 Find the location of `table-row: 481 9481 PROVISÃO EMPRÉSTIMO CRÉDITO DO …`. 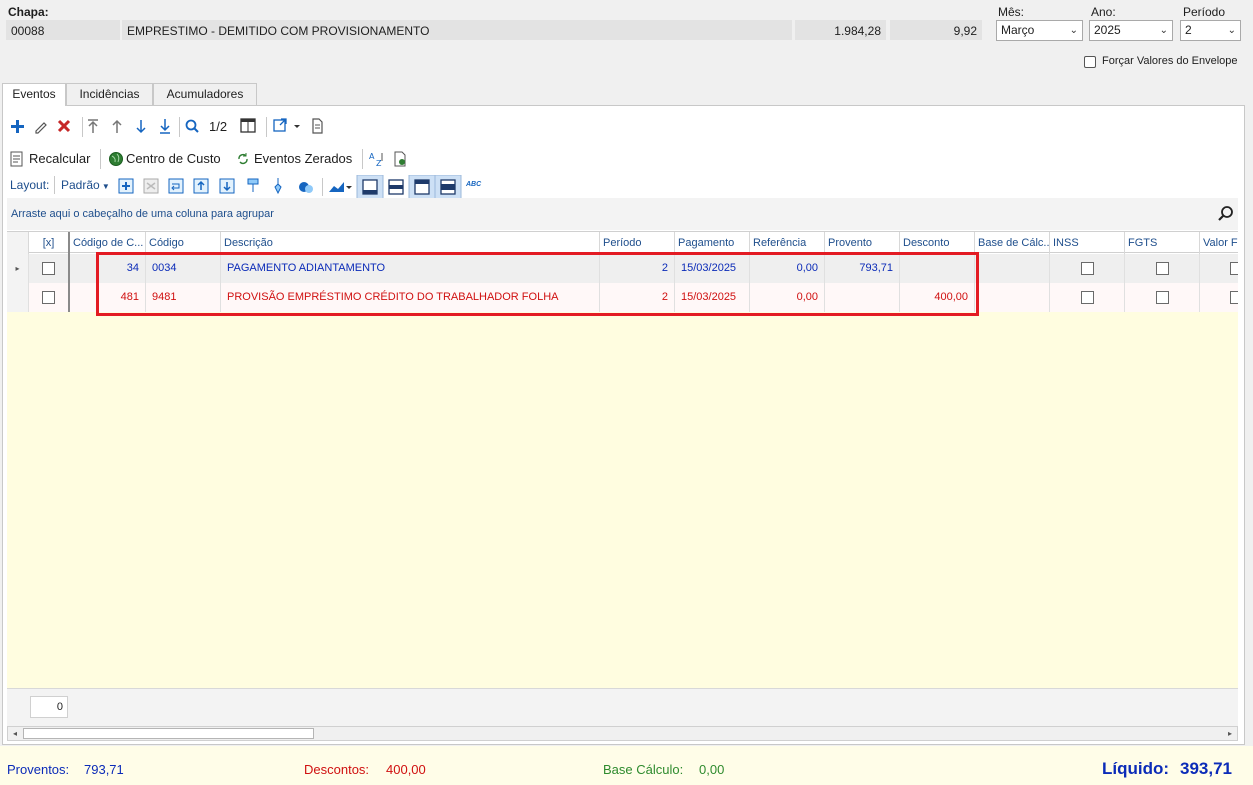

table-row: 481 9481 PROVISÃO EMPRÉSTIMO CRÉDITO DO … is located at coordinates (622, 297).